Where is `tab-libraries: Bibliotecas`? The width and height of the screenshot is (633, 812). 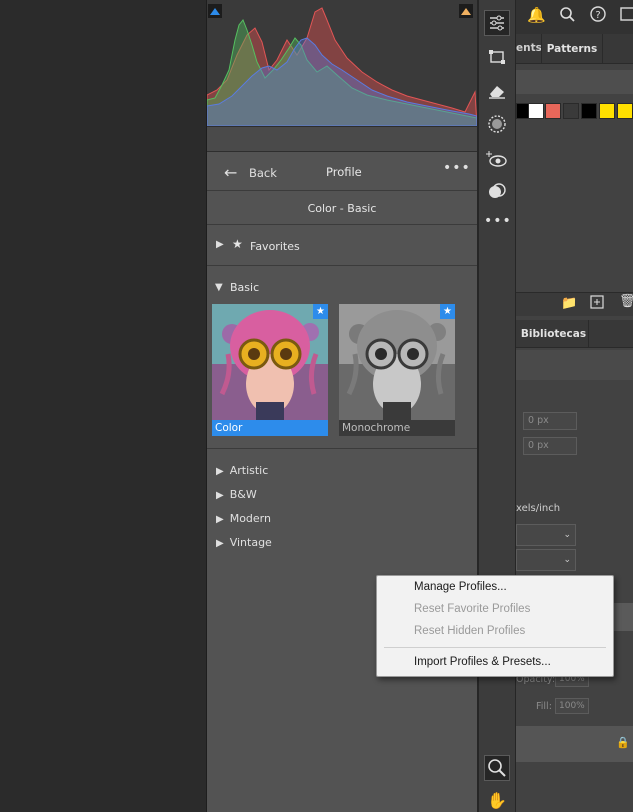 tab-libraries: Bibliotecas is located at coordinates (554, 334).